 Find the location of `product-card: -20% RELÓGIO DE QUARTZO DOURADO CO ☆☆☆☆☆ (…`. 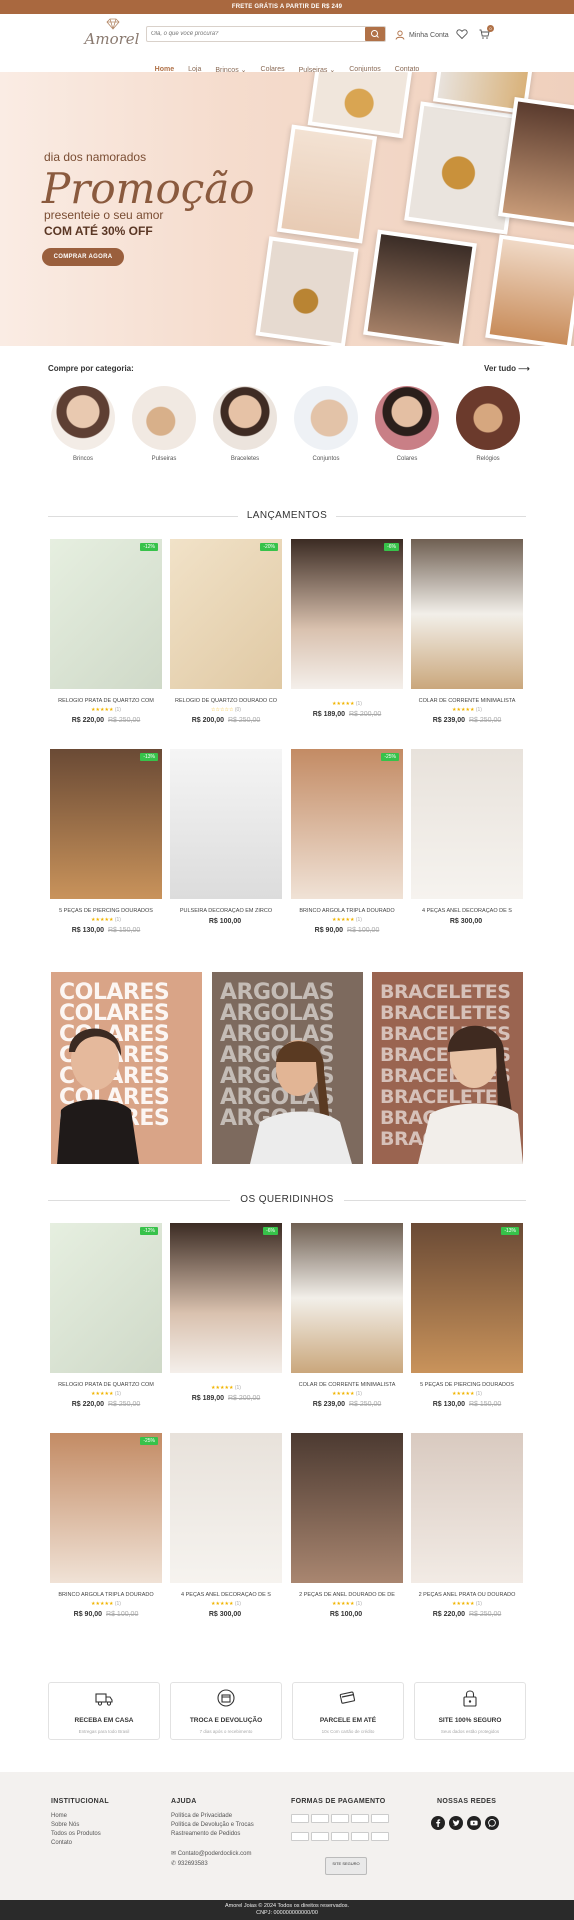

product-card: -20% RELÓGIO DE QUARTZO DOURADO CO ☆☆☆☆☆ (… is located at coordinates (226, 631).